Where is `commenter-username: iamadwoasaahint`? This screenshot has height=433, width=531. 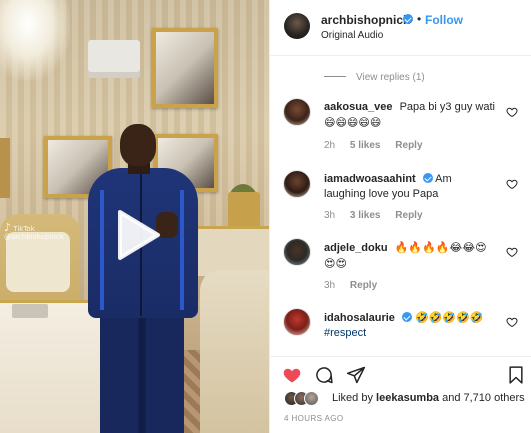
commenter-username: iamadwoasaahint is located at coordinates (370, 179).